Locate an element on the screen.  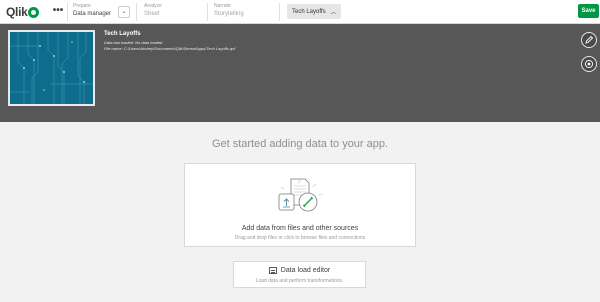
prepare-dropdown-chevron-icon: ⌄ is located at coordinates (124, 12).